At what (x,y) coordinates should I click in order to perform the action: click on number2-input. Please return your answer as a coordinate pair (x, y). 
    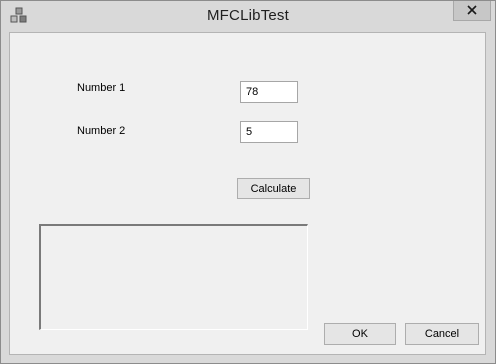
    Looking at the image, I should click on (269, 132).